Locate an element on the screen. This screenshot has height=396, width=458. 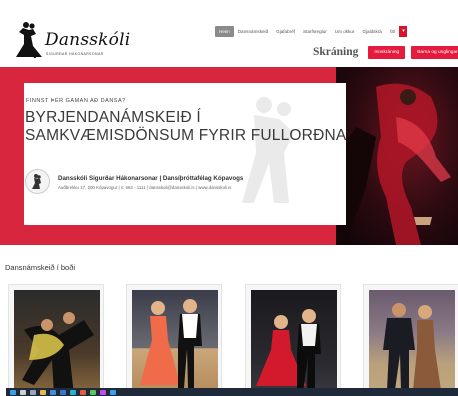
kids-registration-button: Barna og unglingar is located at coordinates (434, 52).